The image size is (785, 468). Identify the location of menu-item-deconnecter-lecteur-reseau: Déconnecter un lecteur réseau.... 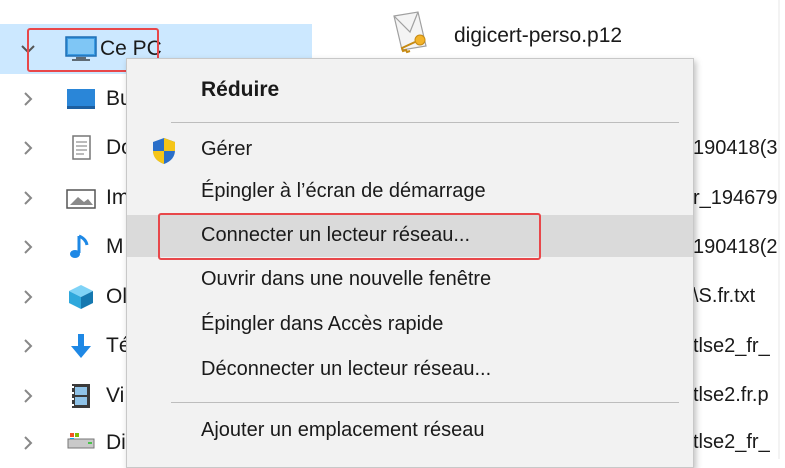
(410, 370).